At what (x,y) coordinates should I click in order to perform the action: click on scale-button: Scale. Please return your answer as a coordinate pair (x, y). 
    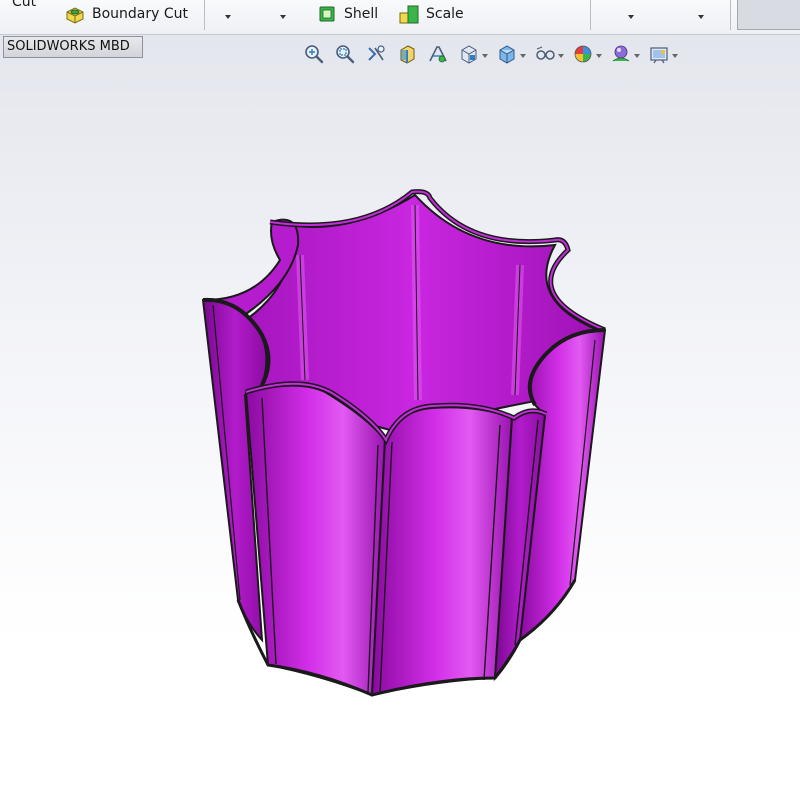
    Looking at the image, I should click on (431, 14).